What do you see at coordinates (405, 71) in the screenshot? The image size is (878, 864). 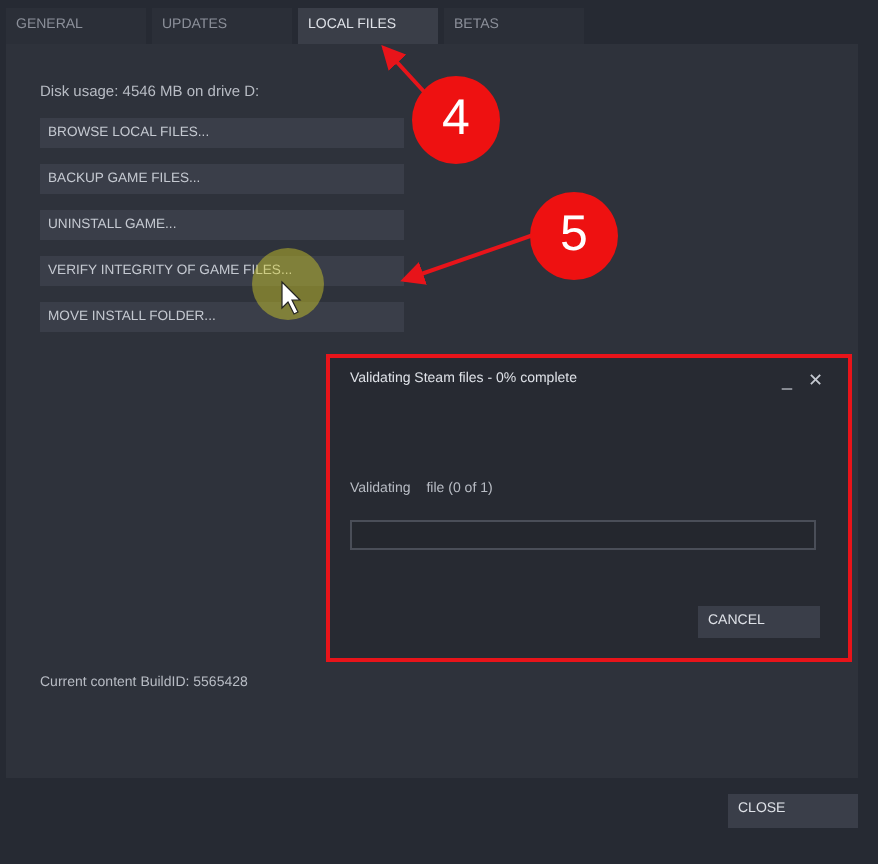 I see `arrow` at bounding box center [405, 71].